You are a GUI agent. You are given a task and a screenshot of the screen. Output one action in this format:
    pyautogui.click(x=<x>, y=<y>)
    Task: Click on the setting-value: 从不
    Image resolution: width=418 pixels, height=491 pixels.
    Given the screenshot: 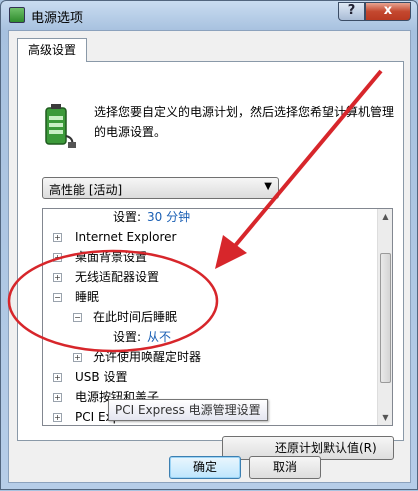 What is the action you would take?
    pyautogui.click(x=159, y=337)
    